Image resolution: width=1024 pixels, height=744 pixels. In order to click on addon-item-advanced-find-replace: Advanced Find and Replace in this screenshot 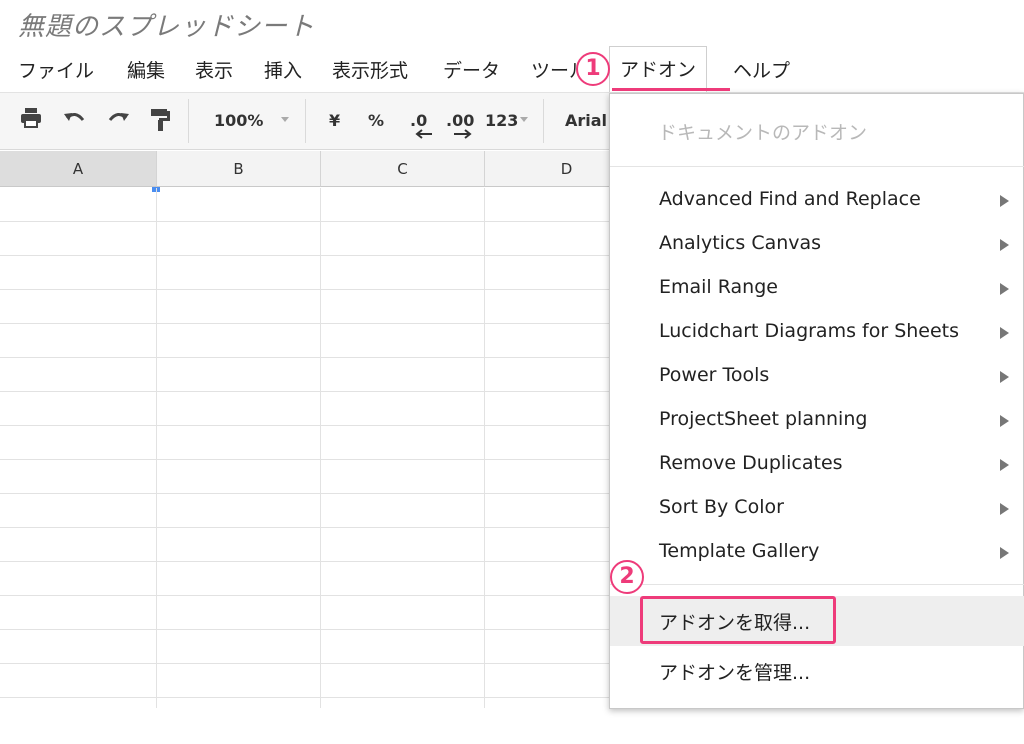, I will do `click(817, 200)`.